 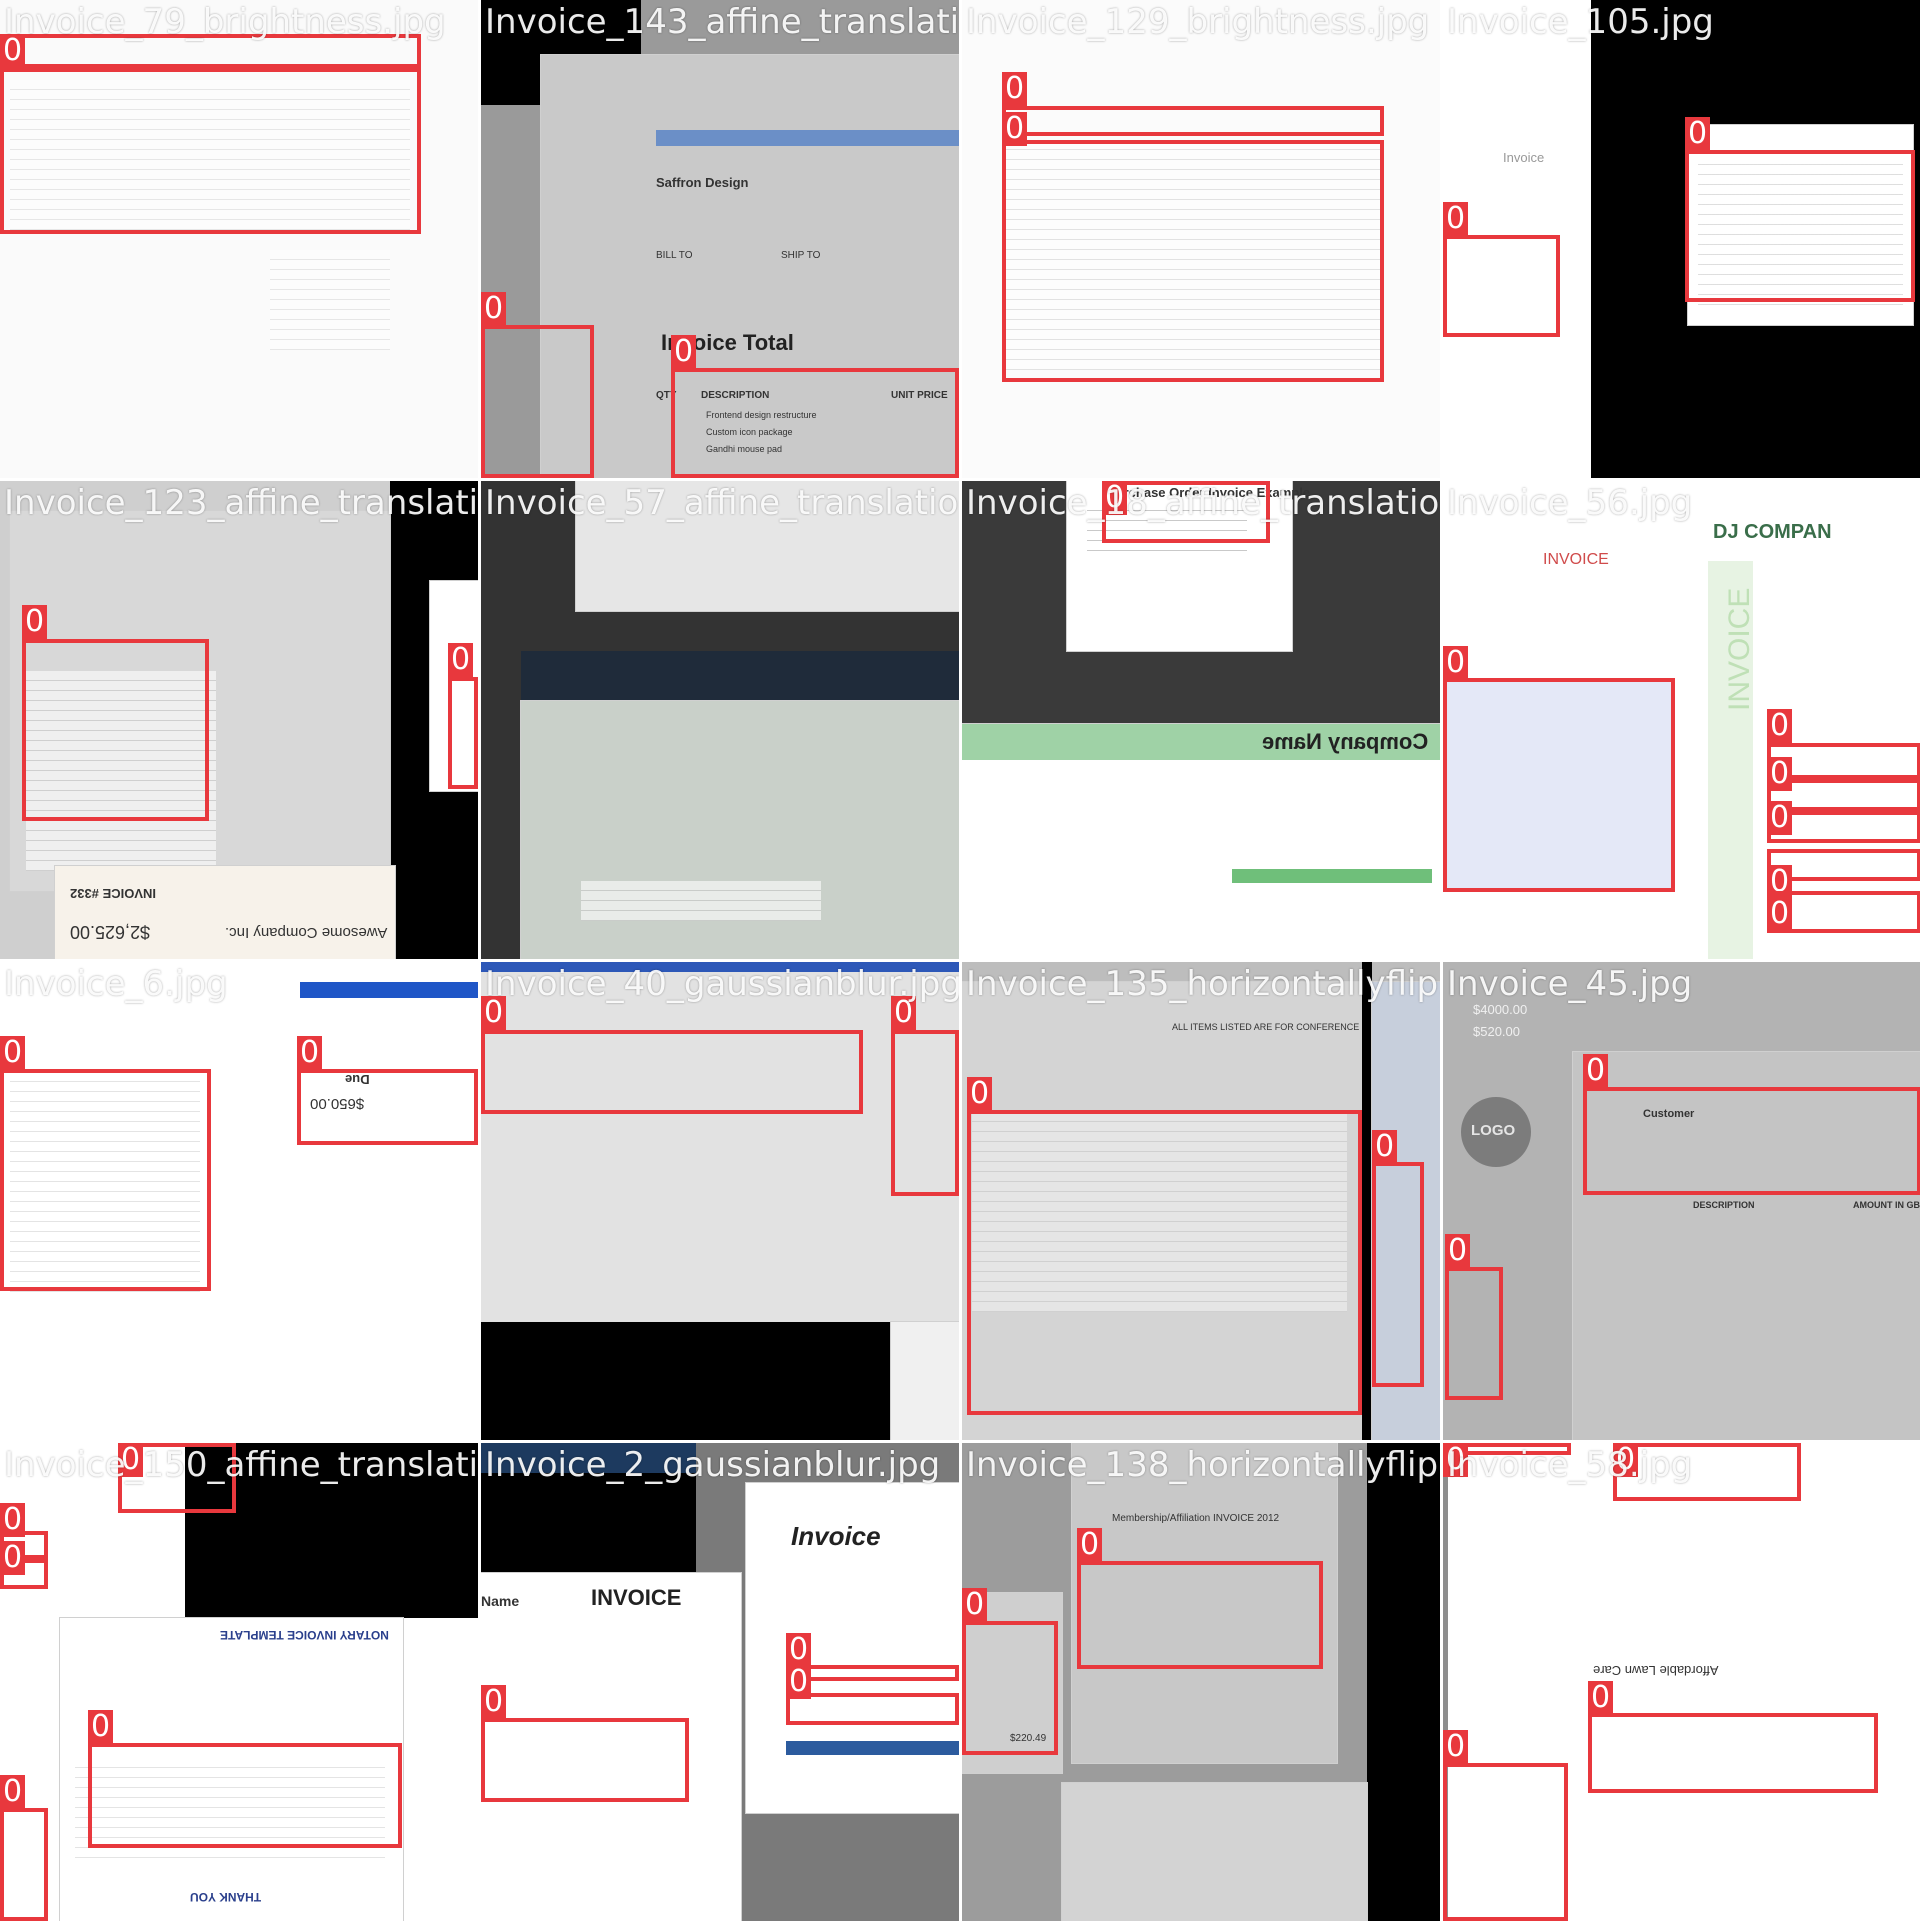 What do you see at coordinates (872, 1748) in the screenshot?
I see `table-header` at bounding box center [872, 1748].